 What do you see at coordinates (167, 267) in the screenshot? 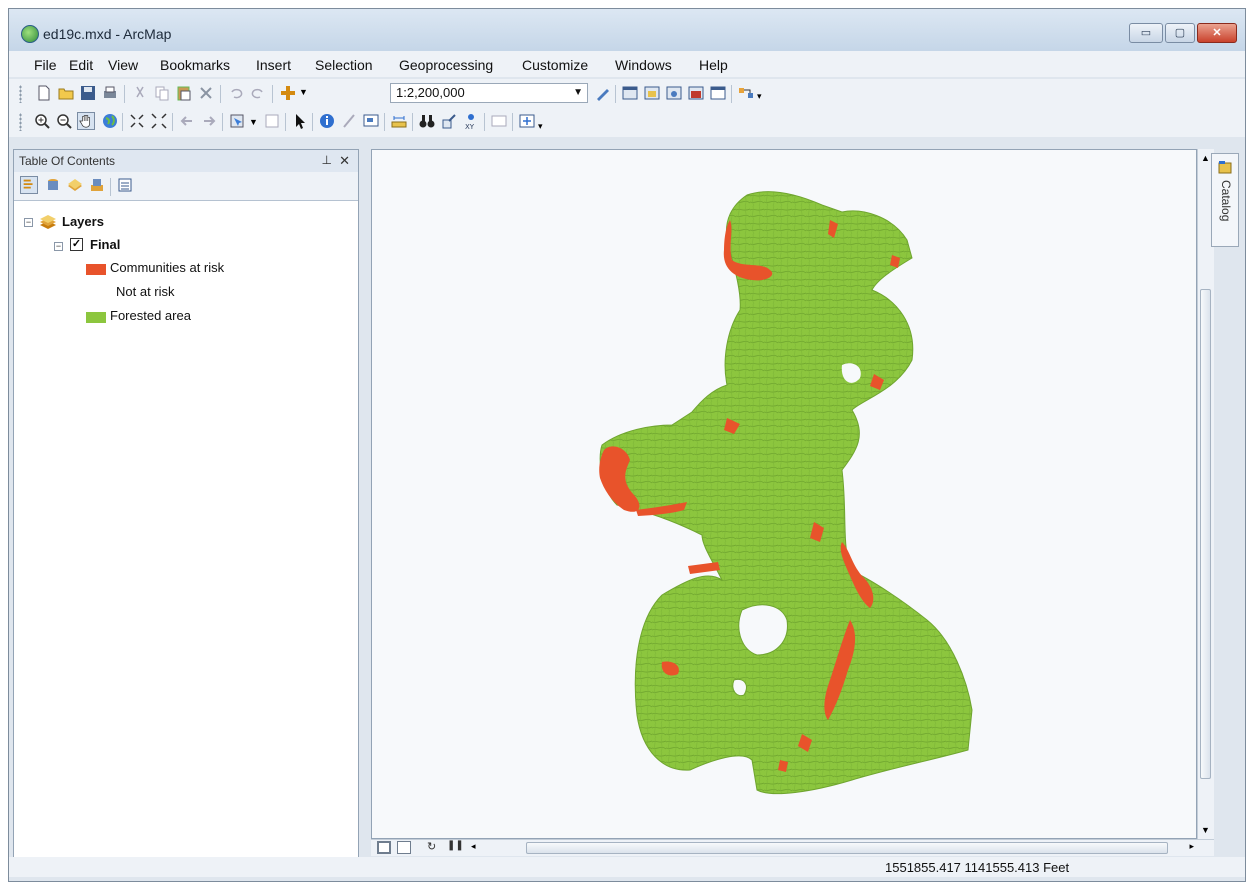
I see `legend-label-communities-at-risk: Communities at risk` at bounding box center [167, 267].